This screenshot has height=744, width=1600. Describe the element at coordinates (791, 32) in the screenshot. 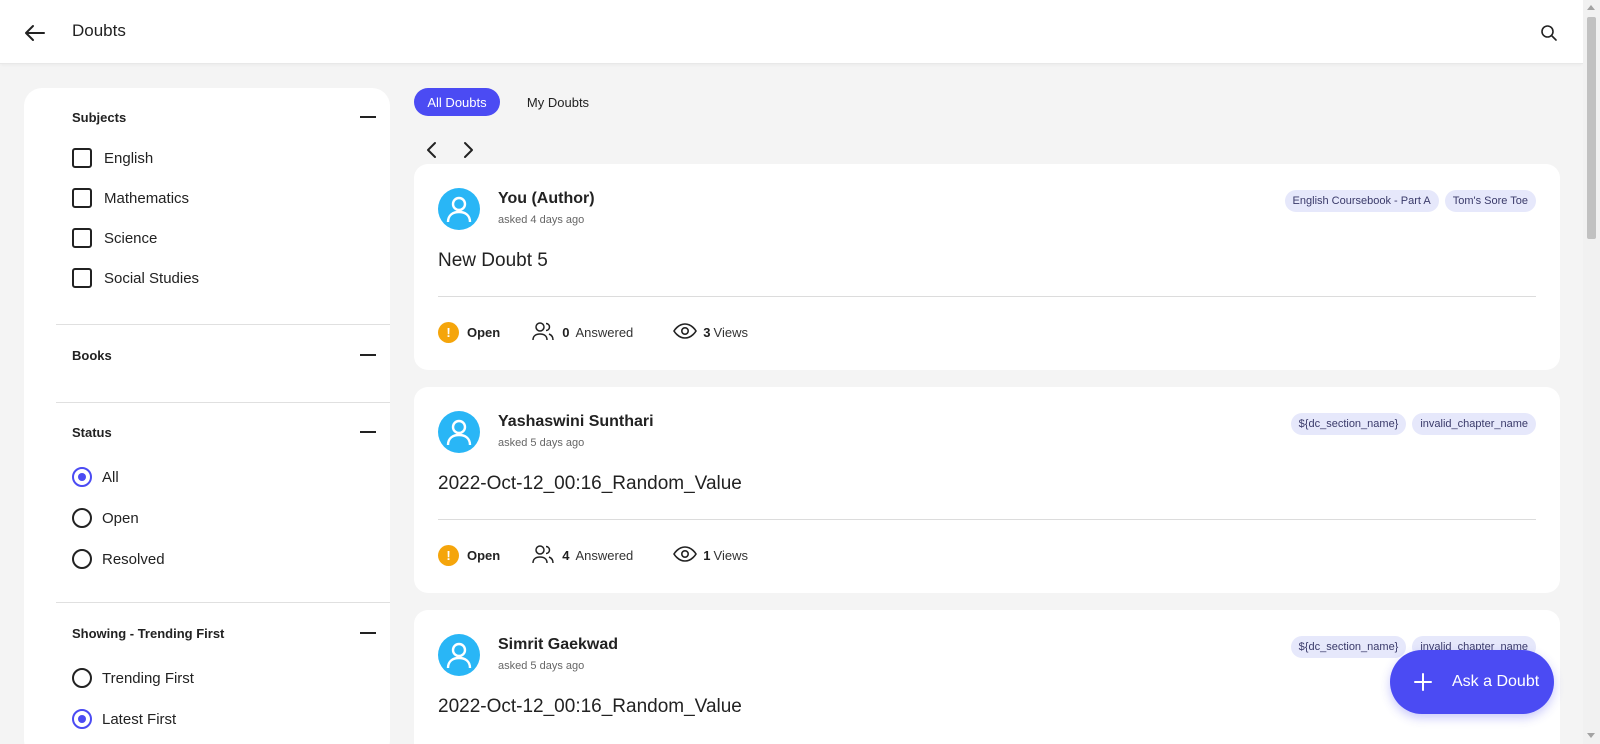

I see `top-app-bar: Doubts` at that location.